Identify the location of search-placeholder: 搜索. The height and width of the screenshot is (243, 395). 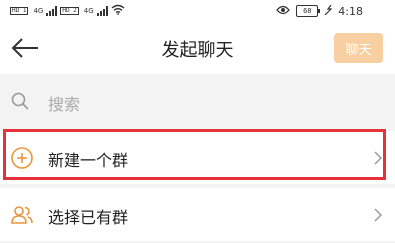
(64, 104).